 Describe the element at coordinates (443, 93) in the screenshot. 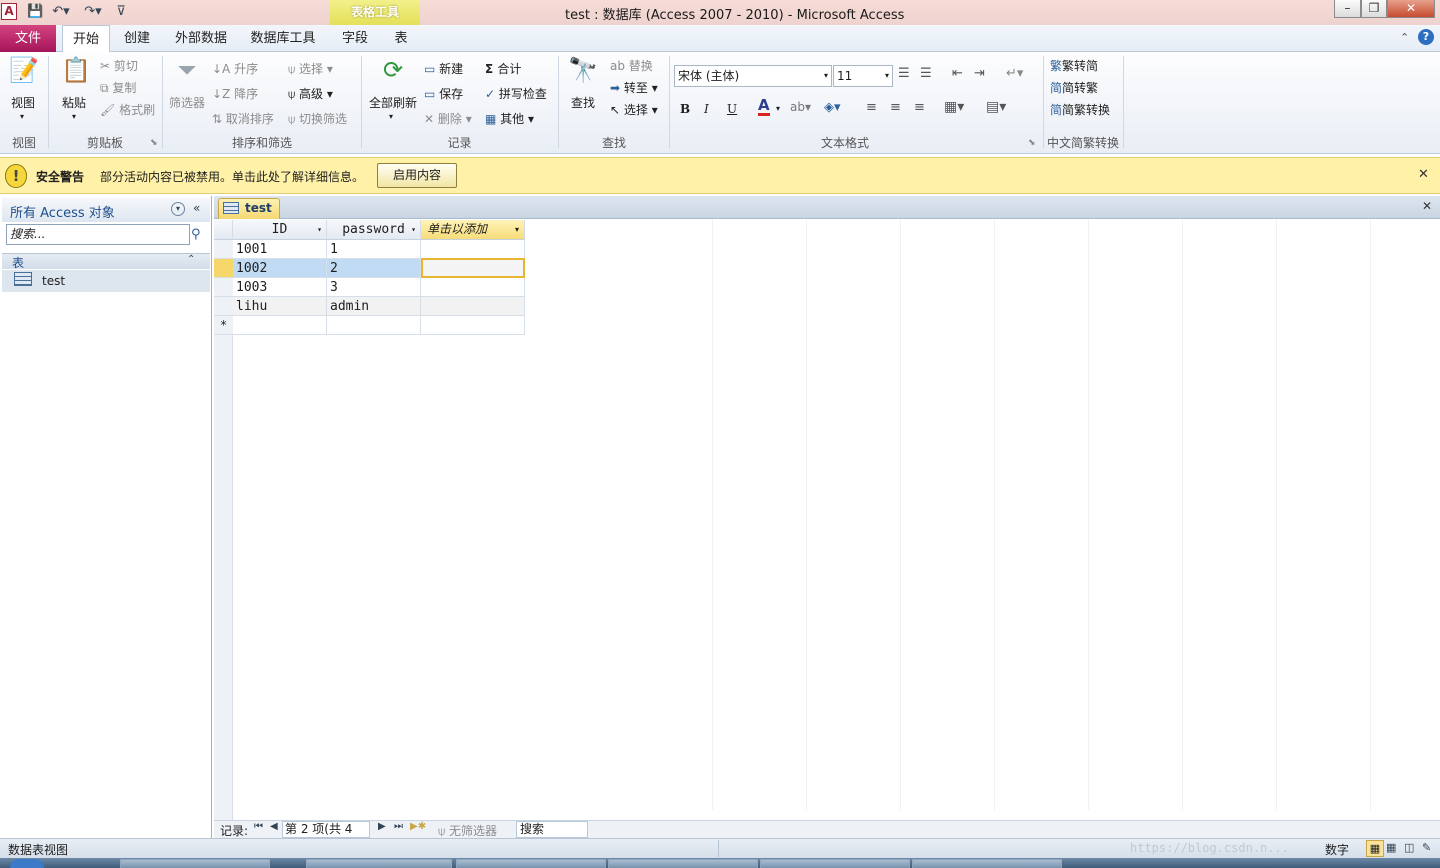

I see `save-record-button: ▭ 保存` at that location.